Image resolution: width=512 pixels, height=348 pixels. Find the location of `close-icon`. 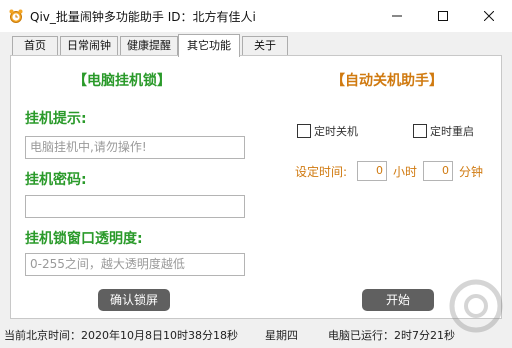

close-icon is located at coordinates (489, 16).